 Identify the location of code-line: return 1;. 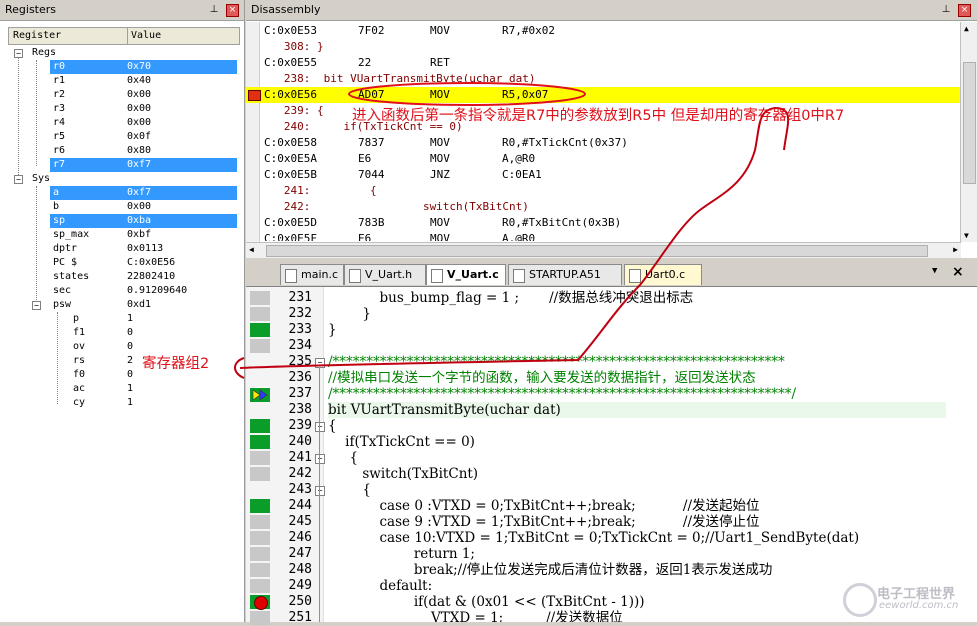
(401, 554).